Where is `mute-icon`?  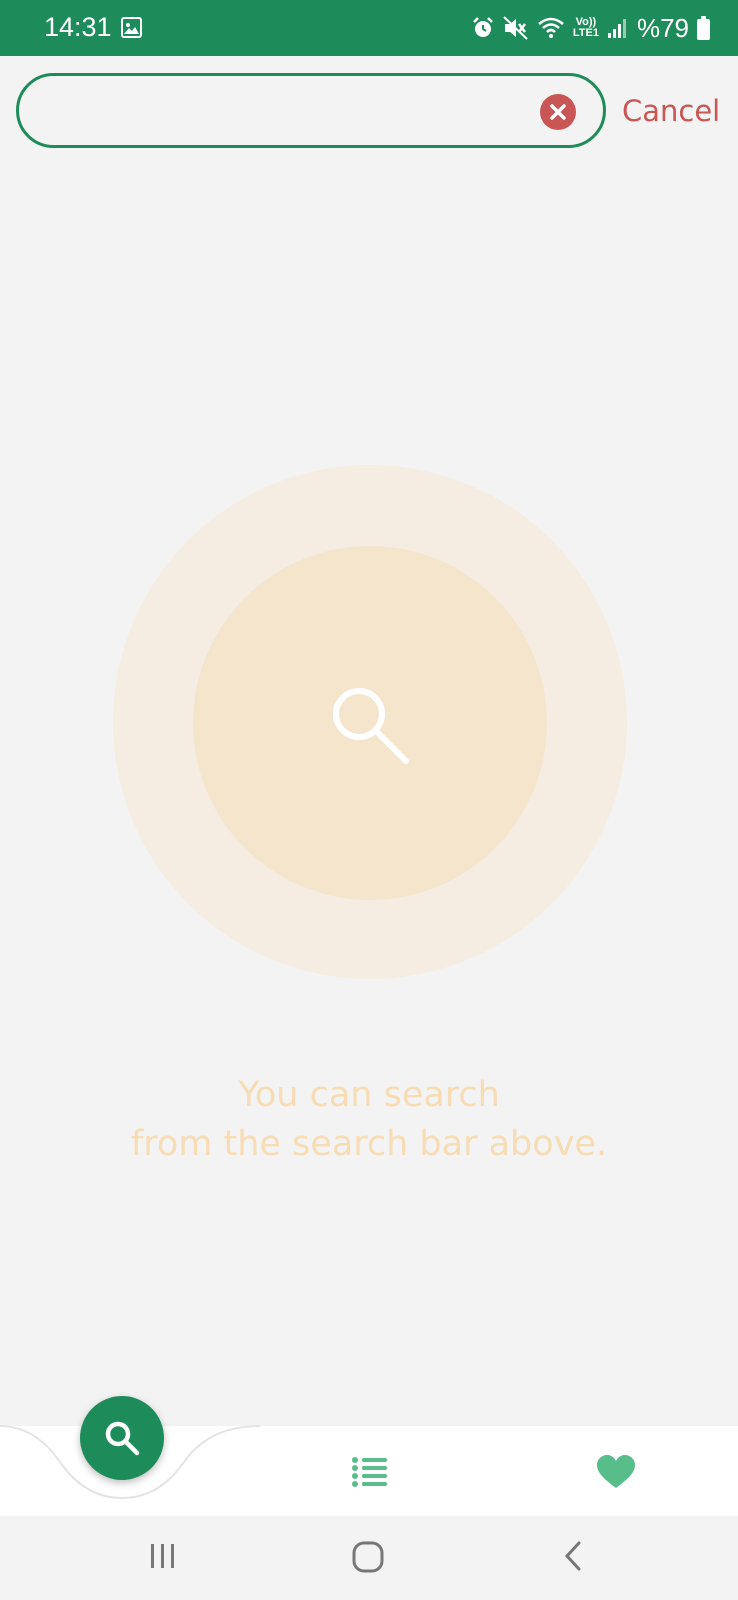 mute-icon is located at coordinates (515, 28).